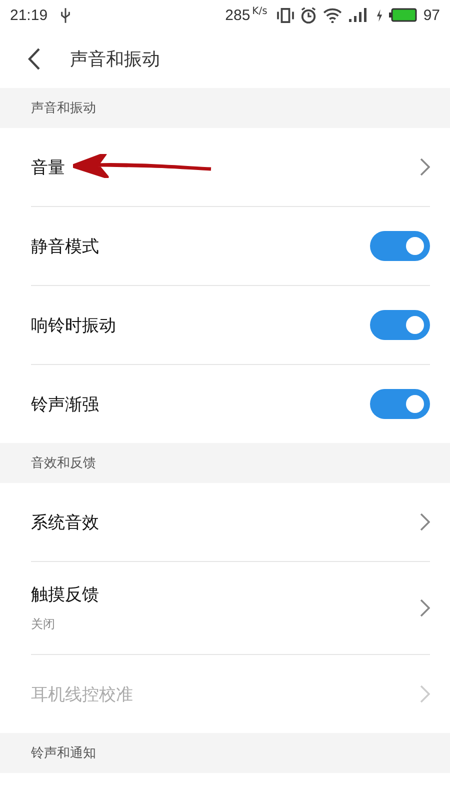  I want to click on setting-label: 静音模式, so click(65, 246).